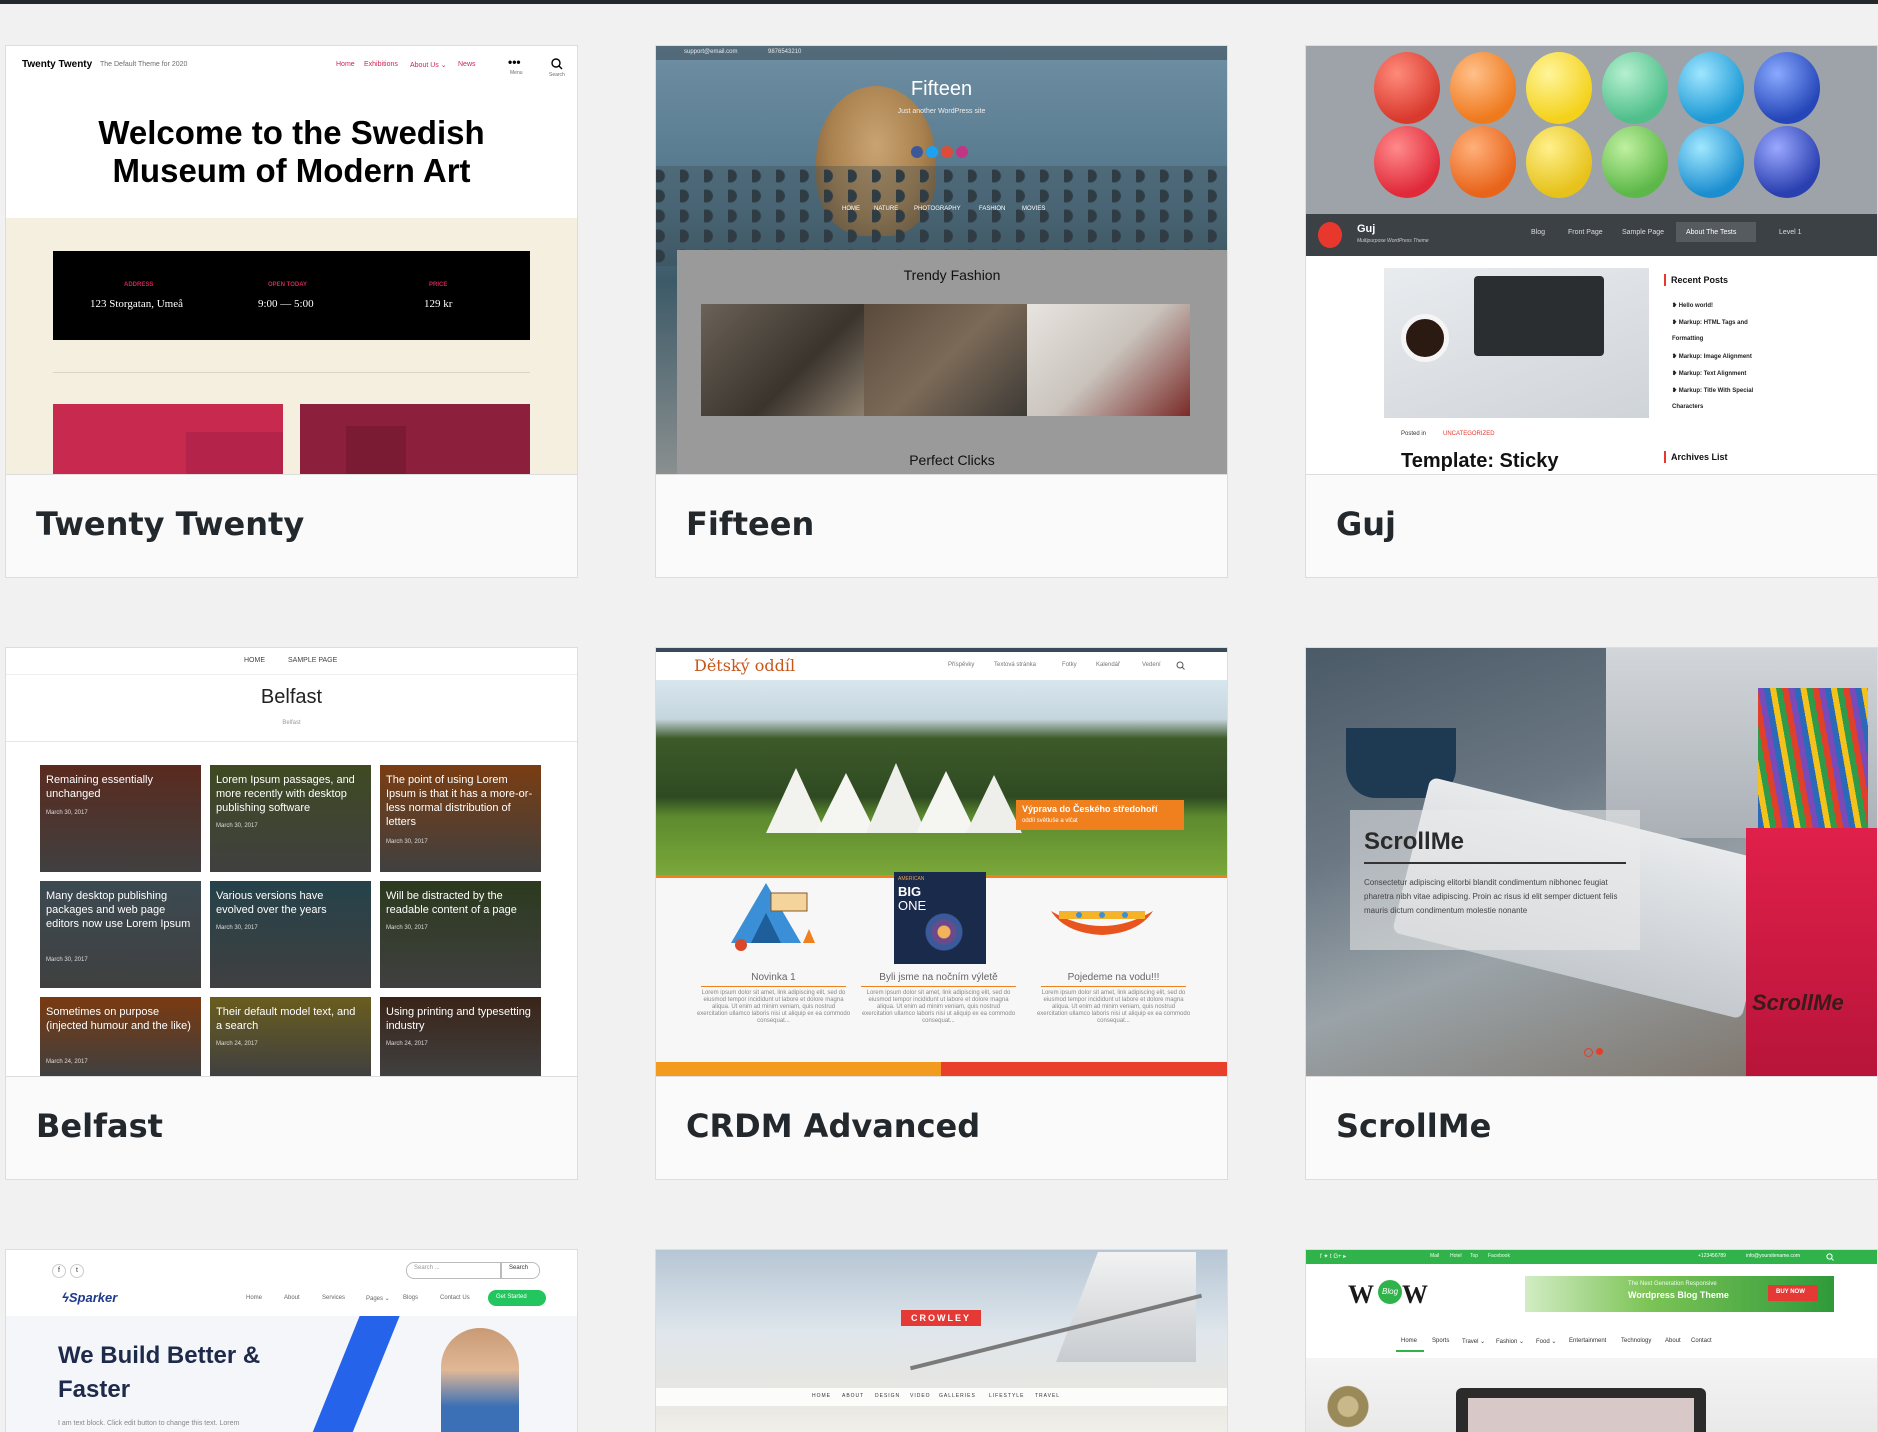  Describe the element at coordinates (1113, 977) in the screenshot. I see `crdm-item-title: Pojedeme na vodu!!!` at that location.